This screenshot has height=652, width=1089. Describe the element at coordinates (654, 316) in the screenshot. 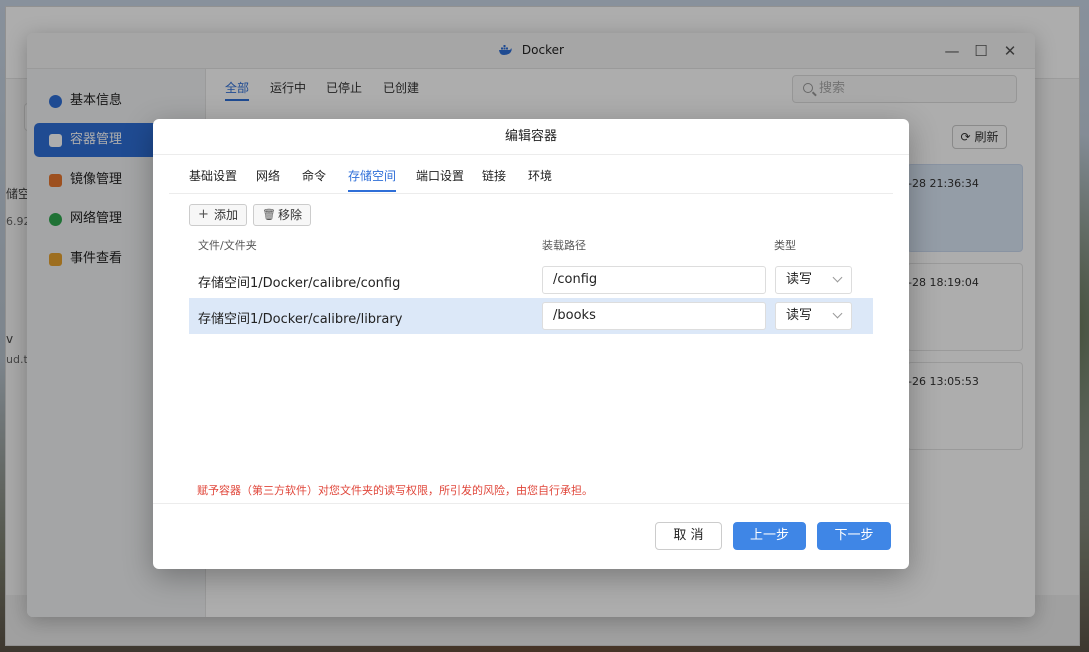

I see `mount-path-input: /books` at that location.